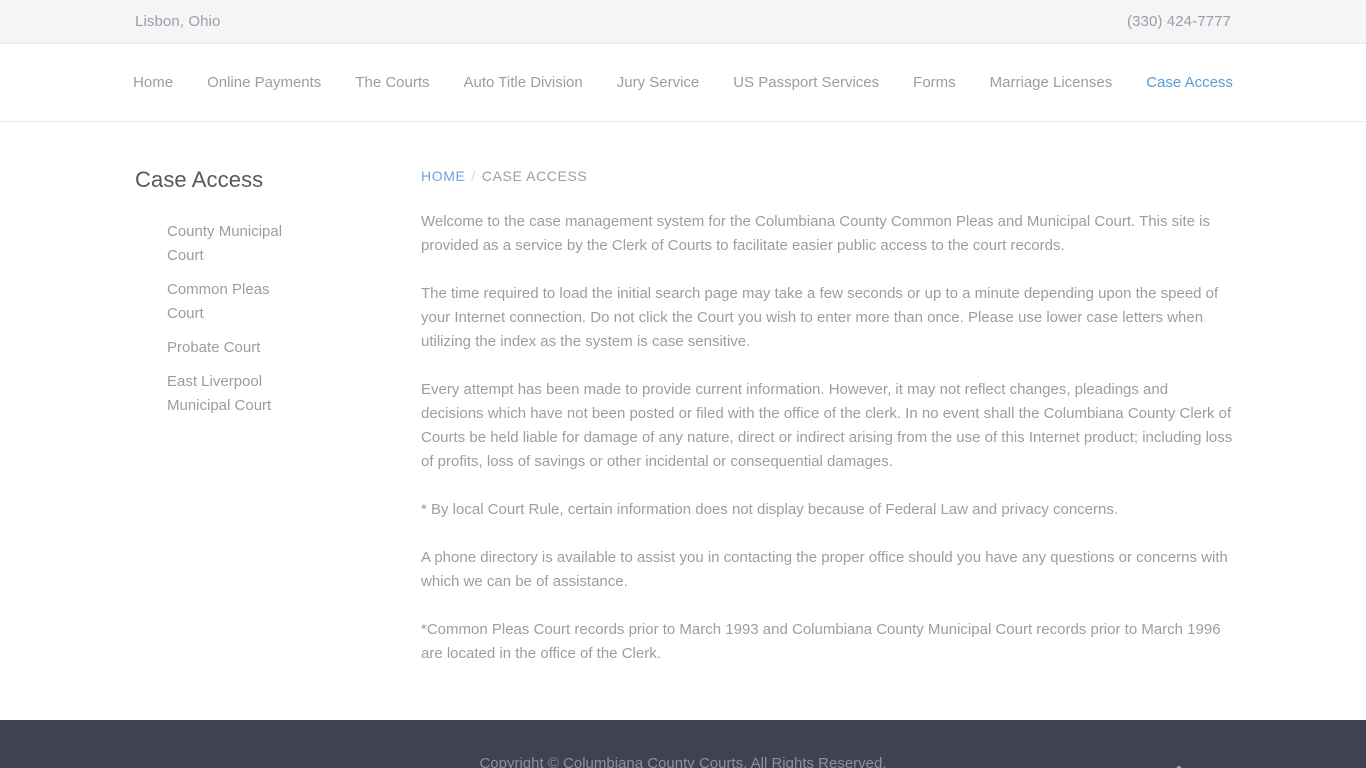 The height and width of the screenshot is (768, 1366). I want to click on breadcrumb-current: CASE ACCESS, so click(534, 176).